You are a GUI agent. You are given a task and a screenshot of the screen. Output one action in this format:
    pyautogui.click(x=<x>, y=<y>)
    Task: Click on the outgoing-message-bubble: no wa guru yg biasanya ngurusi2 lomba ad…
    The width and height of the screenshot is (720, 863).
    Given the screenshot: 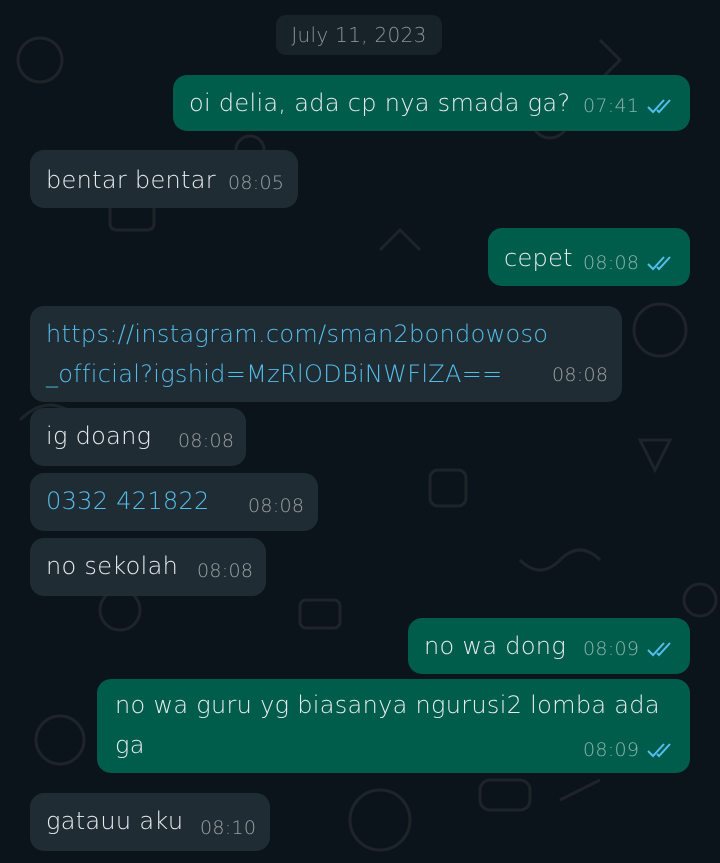 What is the action you would take?
    pyautogui.click(x=393, y=726)
    